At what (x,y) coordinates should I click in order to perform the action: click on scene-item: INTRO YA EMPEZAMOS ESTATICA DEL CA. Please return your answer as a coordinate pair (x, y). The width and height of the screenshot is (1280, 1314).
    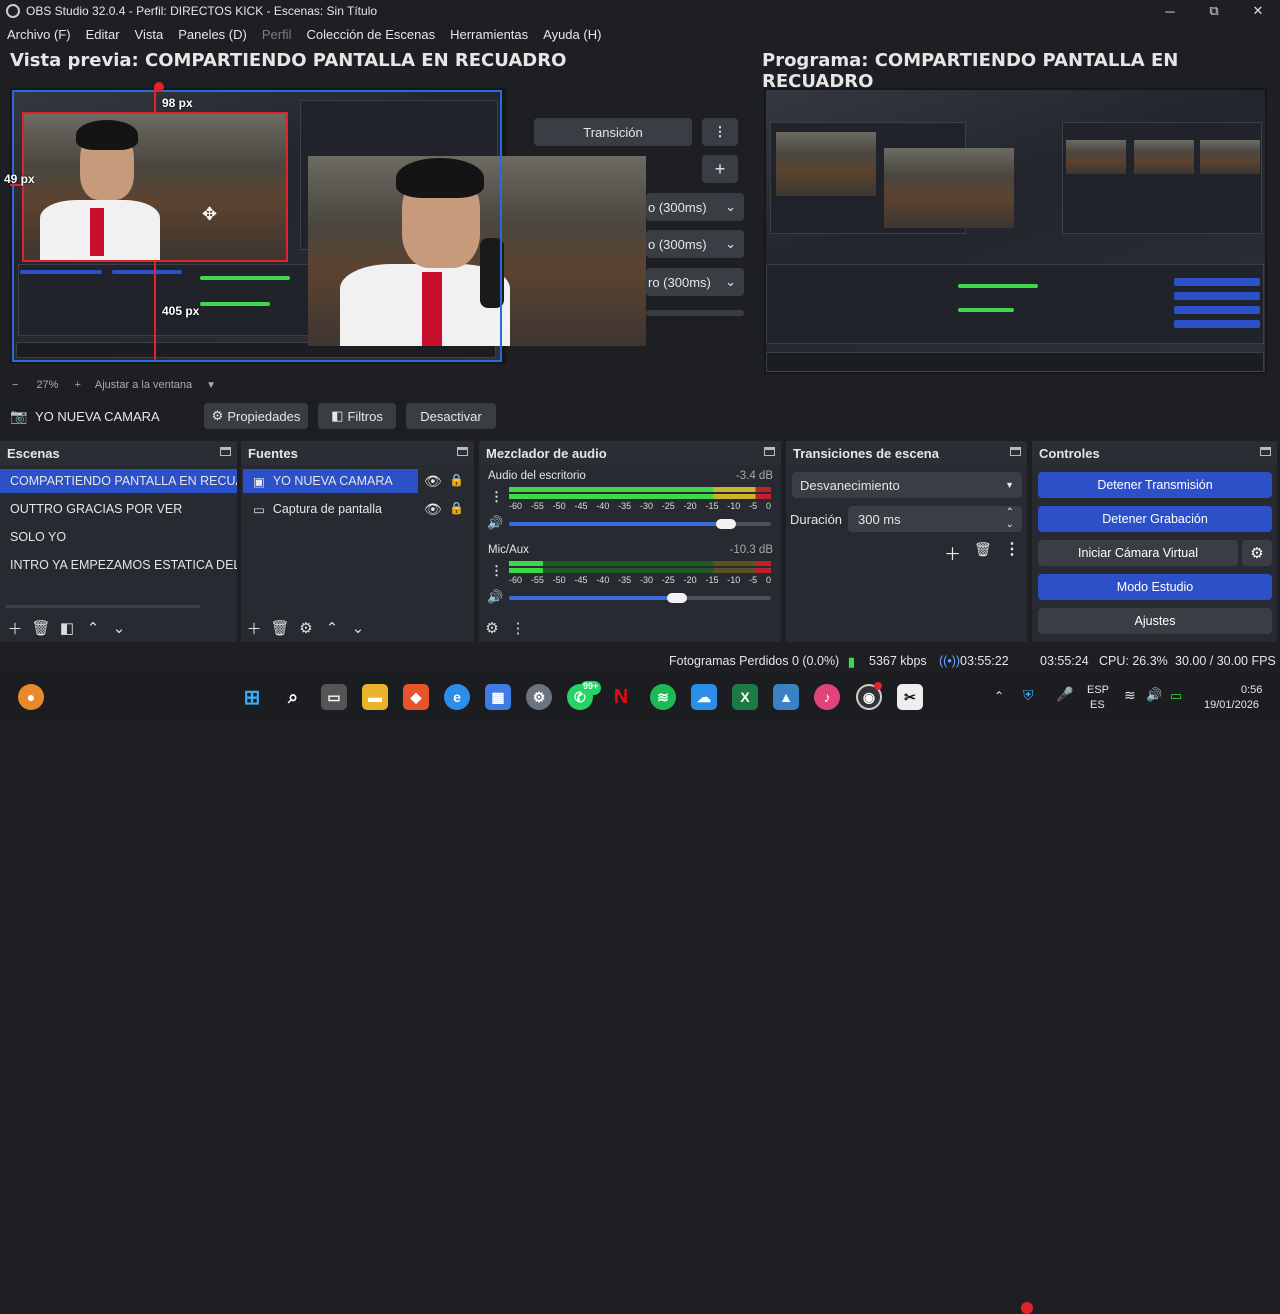
    Looking at the image, I should click on (118, 565).